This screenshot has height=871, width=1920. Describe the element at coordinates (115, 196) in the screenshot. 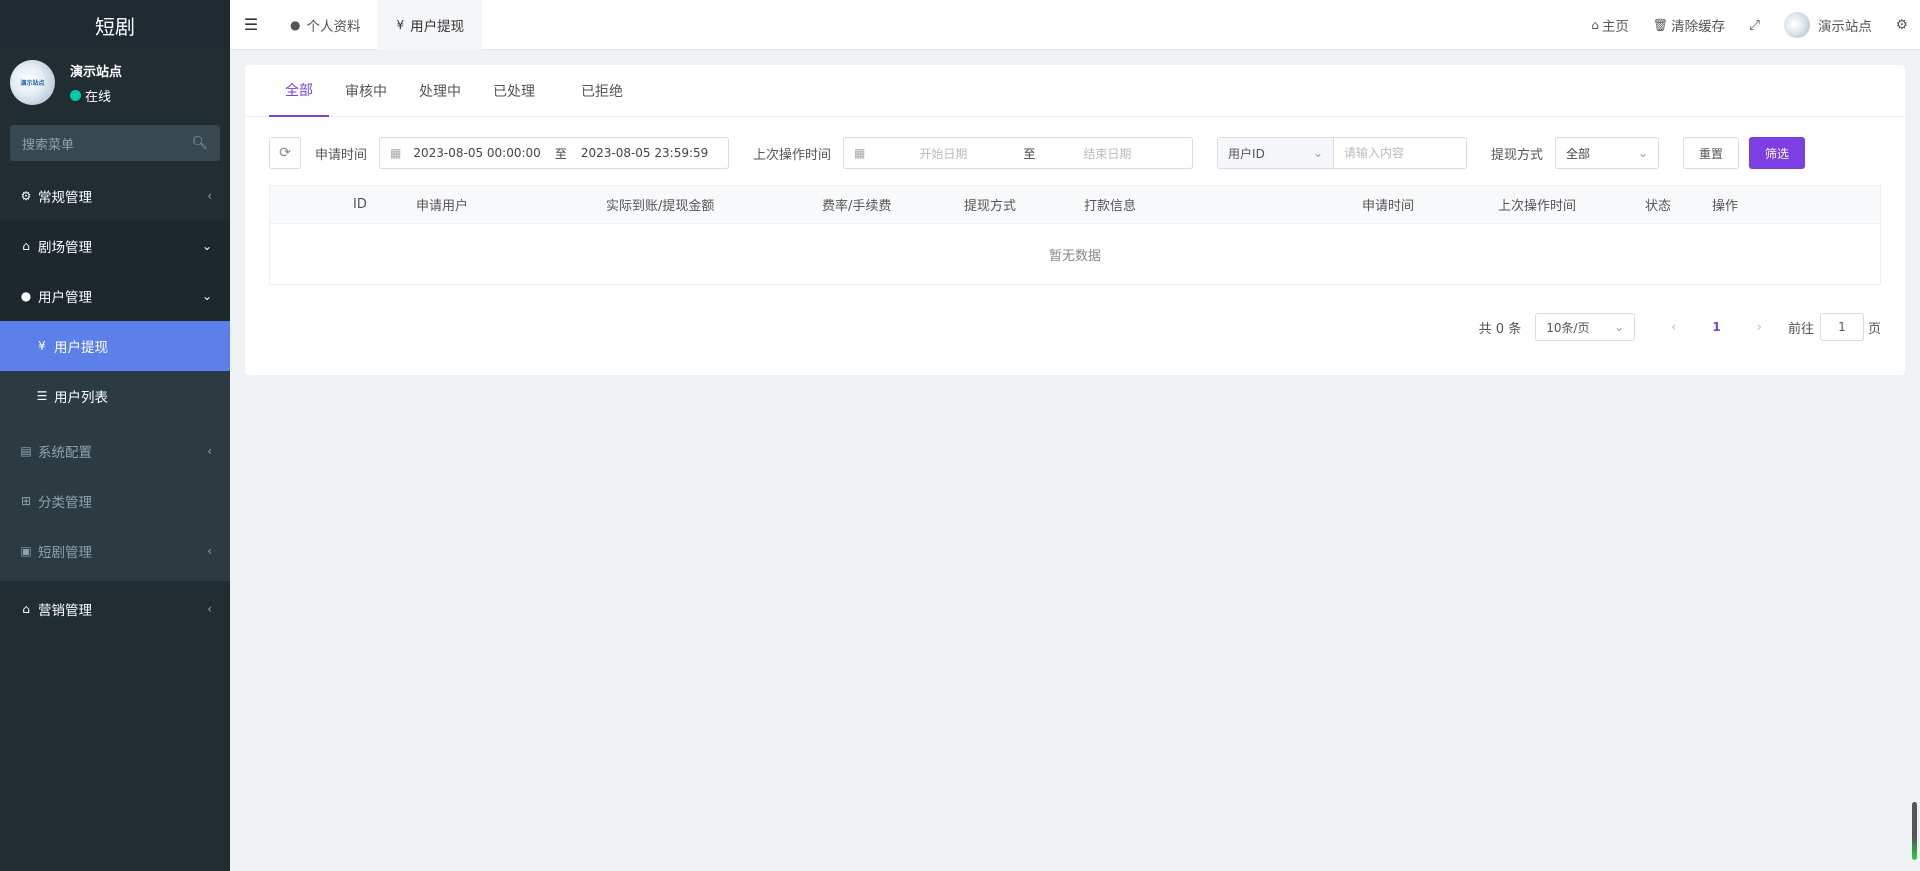

I see `sidebar-item-general: ⚙ 常规管理 ‹` at that location.